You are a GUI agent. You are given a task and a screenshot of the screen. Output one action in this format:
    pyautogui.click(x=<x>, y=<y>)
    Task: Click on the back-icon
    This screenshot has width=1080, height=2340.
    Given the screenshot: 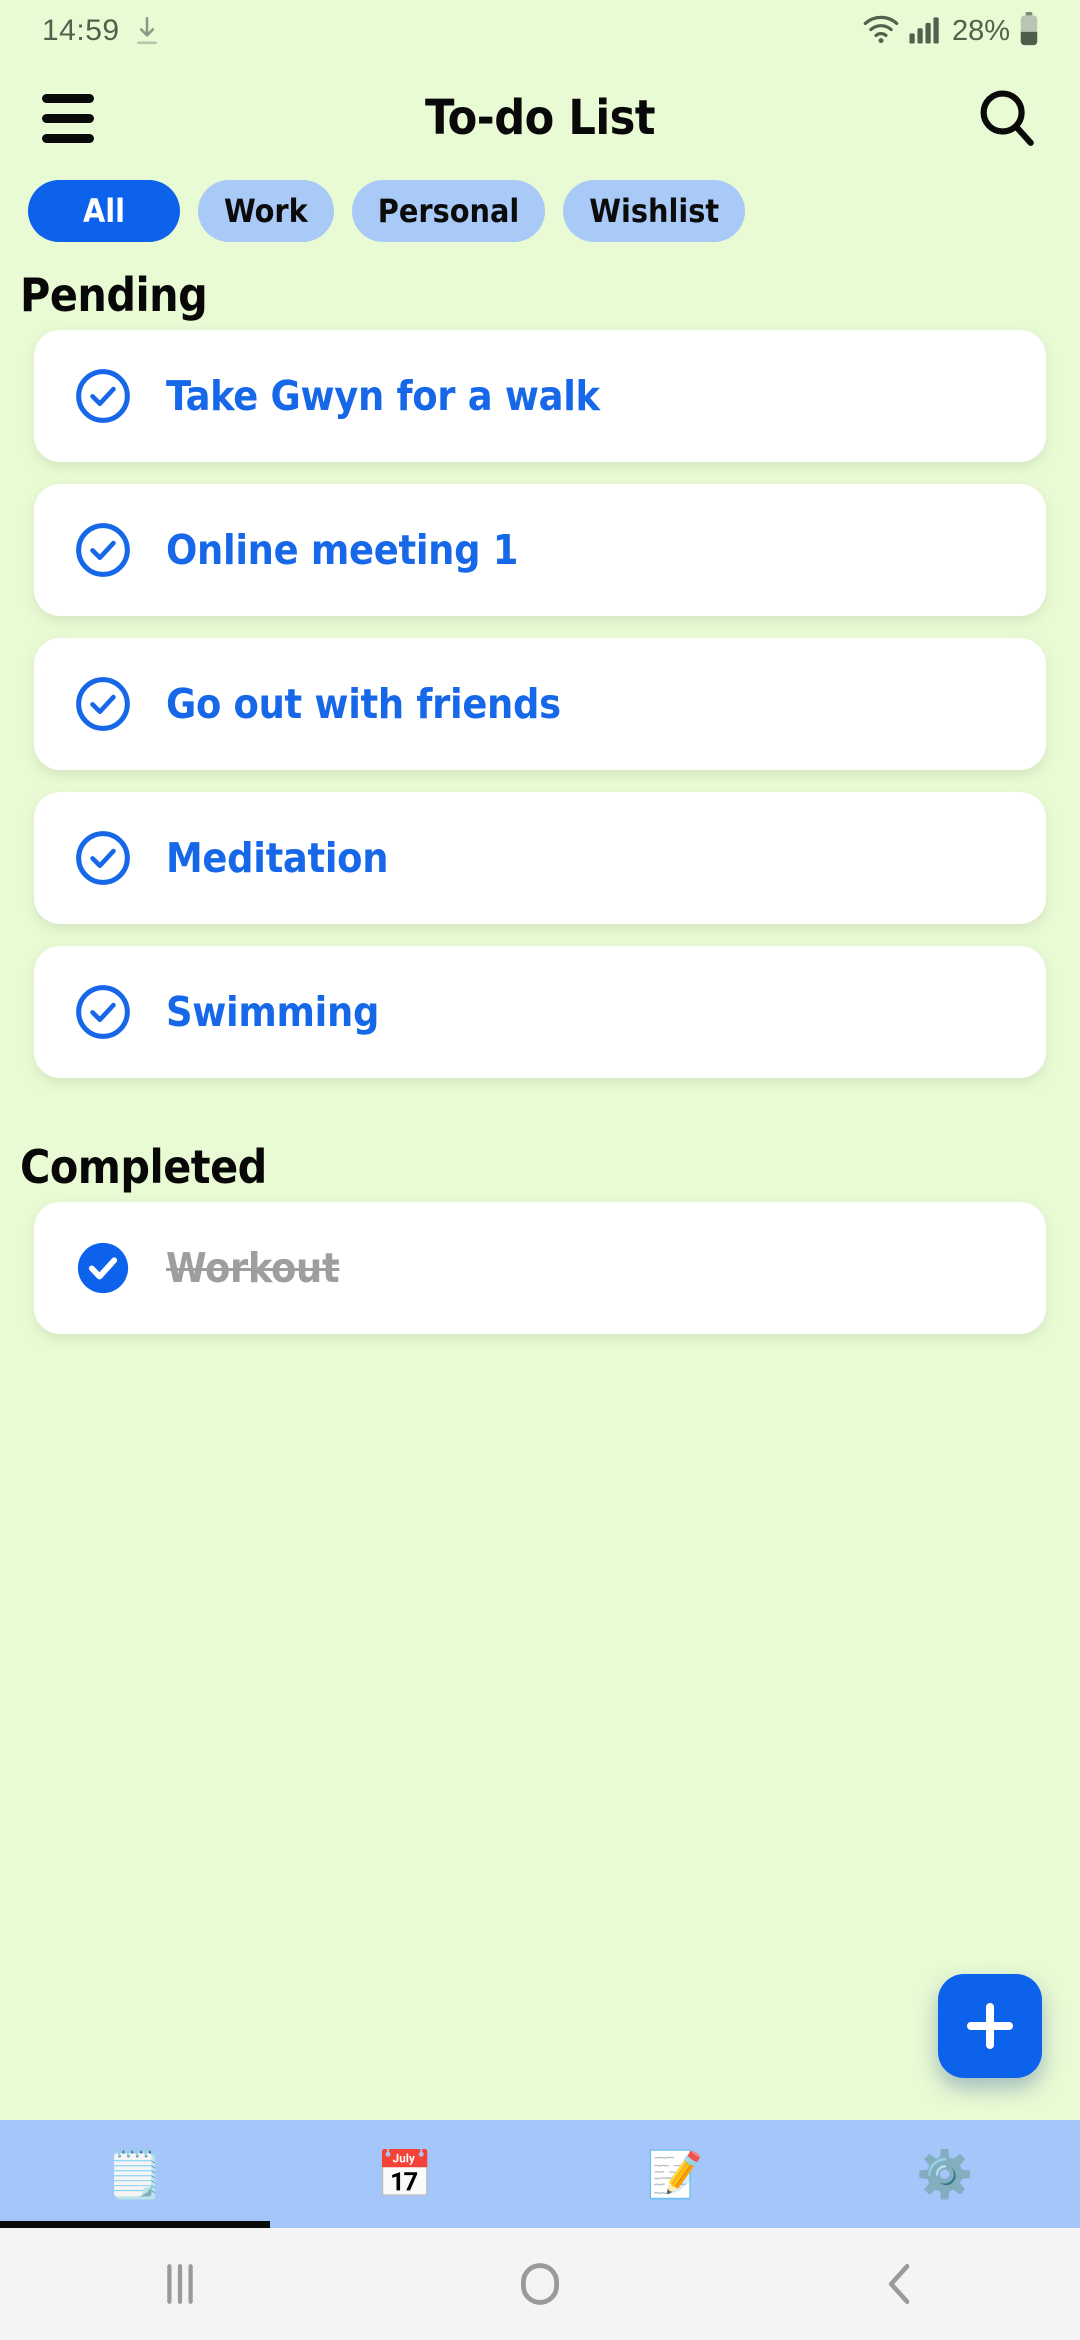 What is the action you would take?
    pyautogui.click(x=900, y=2284)
    